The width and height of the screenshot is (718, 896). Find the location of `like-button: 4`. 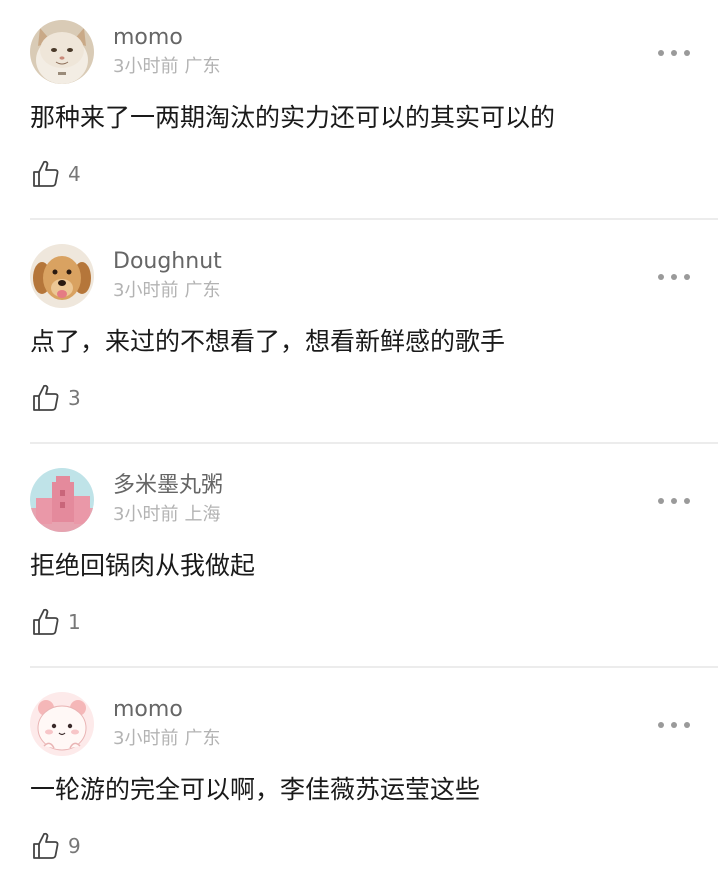

like-button: 4 is located at coordinates (55, 174).